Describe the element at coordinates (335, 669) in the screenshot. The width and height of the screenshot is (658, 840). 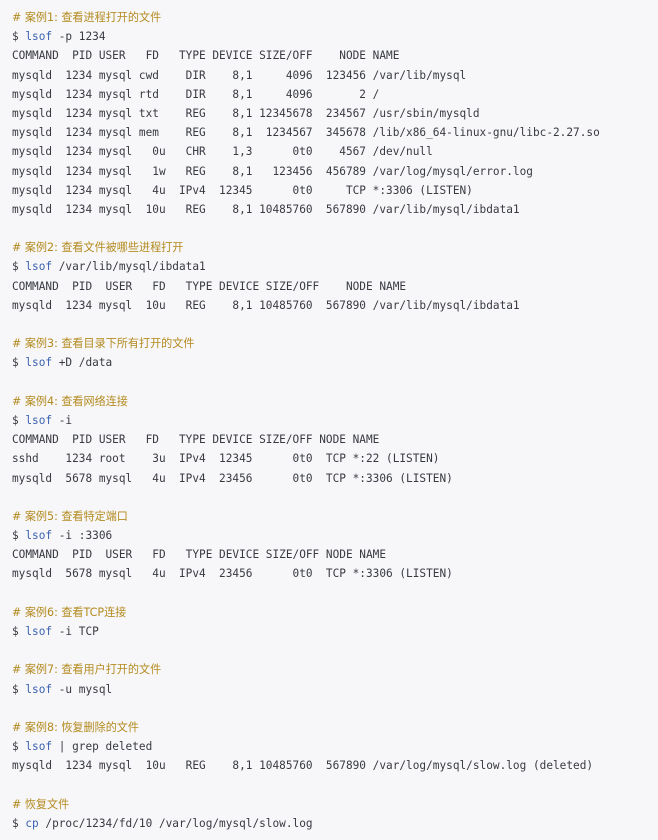
I see `code-comment-line: # 案例7: 查看用户打开的文件` at that location.